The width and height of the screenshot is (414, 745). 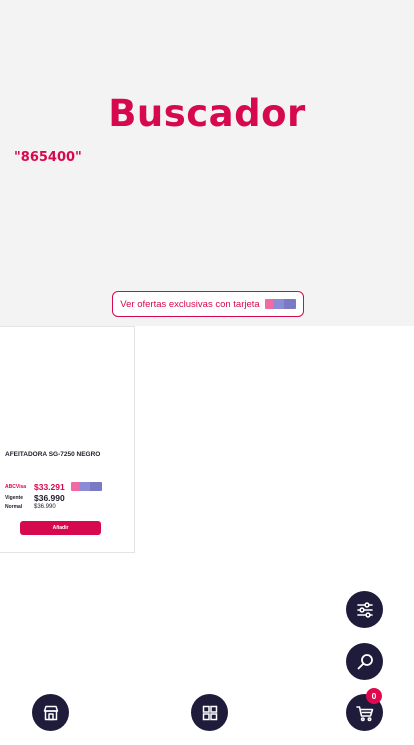 I want to click on vigente-price-value: $36.990, so click(x=49, y=498).